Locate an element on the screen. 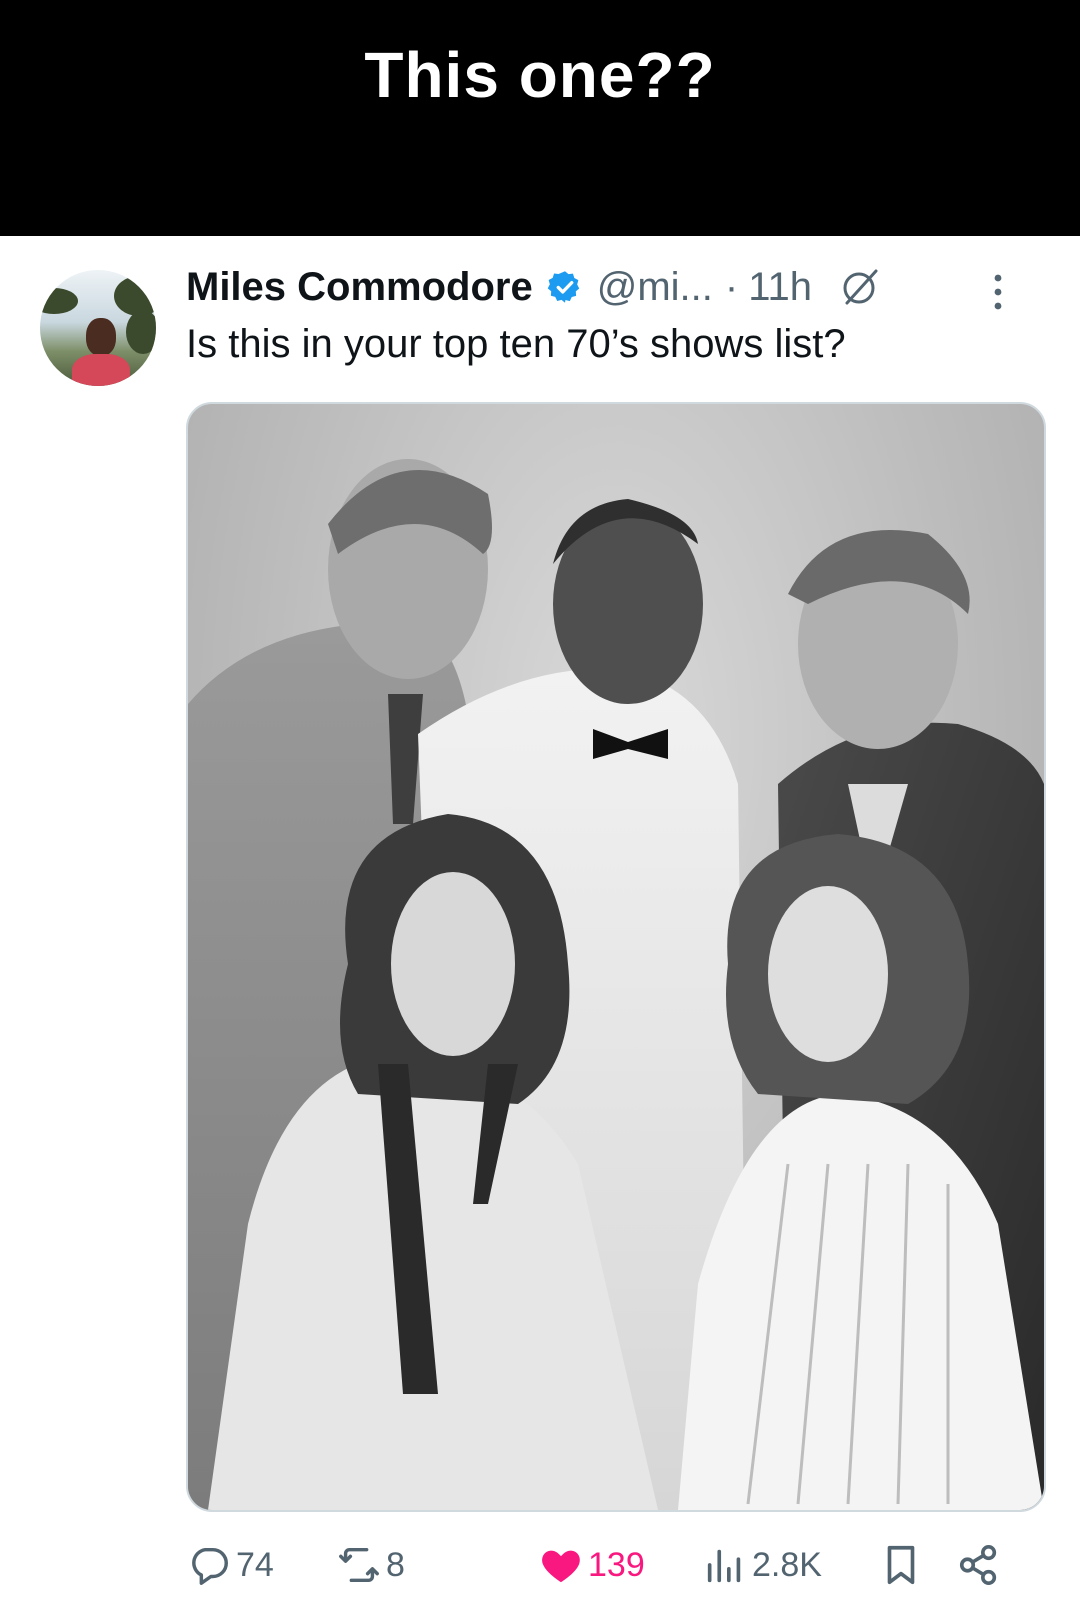 The image size is (1080, 1604). repost-count: 8 is located at coordinates (395, 1564).